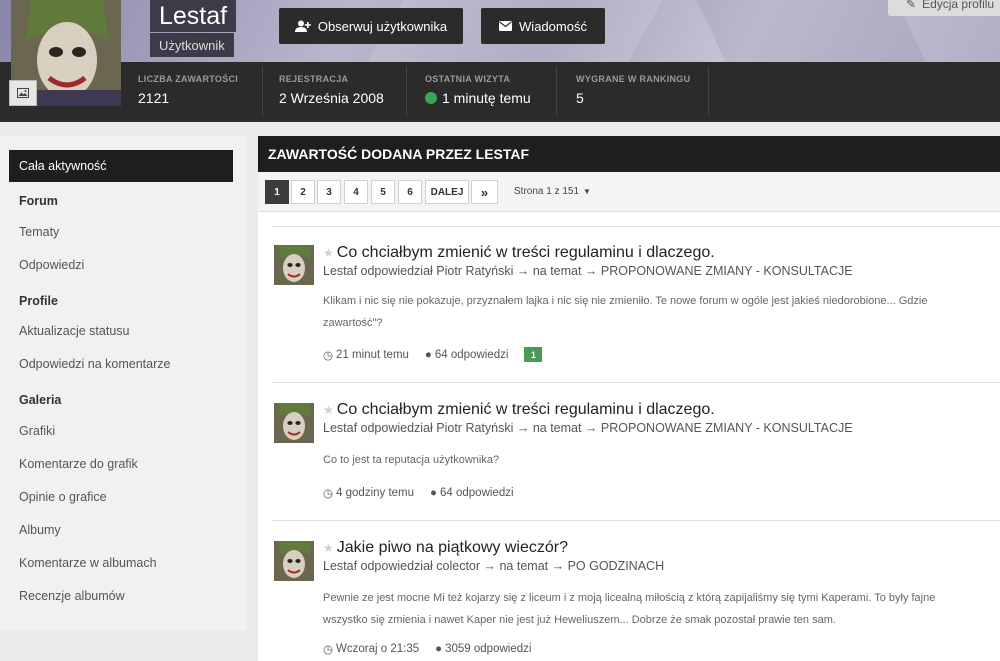 The image size is (1000, 661). I want to click on page-jump-dropdown: Strona 1 z 151 ▼, so click(552, 191).